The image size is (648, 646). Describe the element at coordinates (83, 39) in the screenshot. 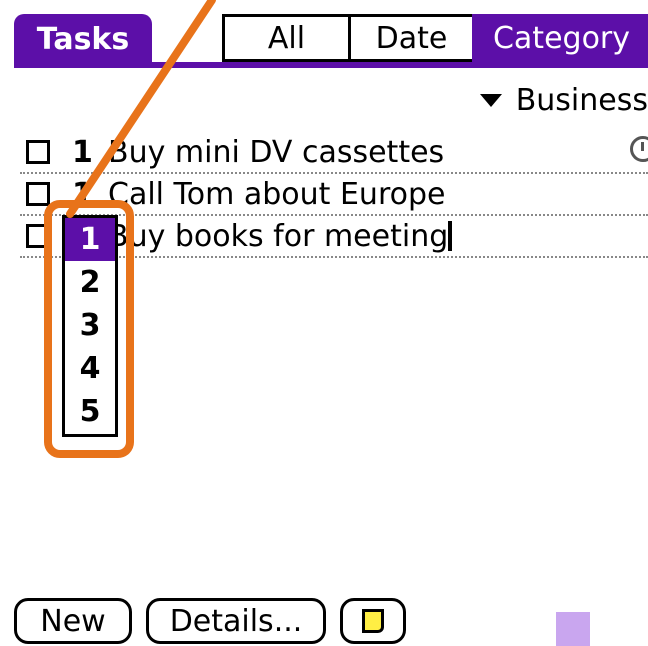

I see `app-title: Tasks` at that location.